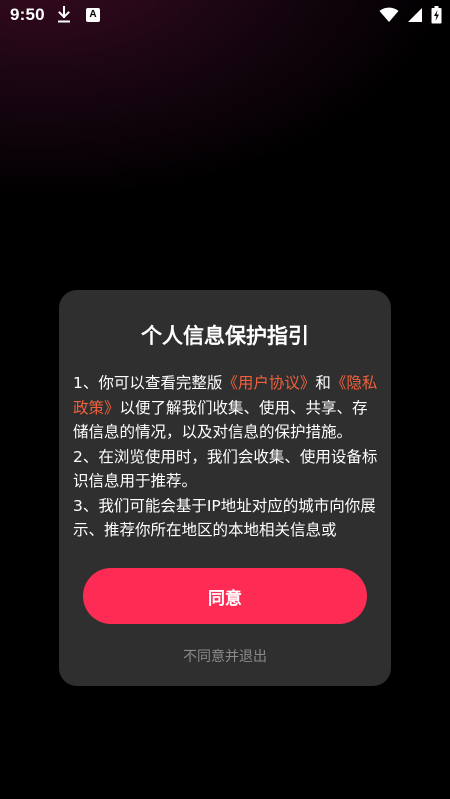 Image resolution: width=450 pixels, height=799 pixels. What do you see at coordinates (148, 383) in the screenshot?
I see `p1-prefix: 1、你可以查看完整版` at bounding box center [148, 383].